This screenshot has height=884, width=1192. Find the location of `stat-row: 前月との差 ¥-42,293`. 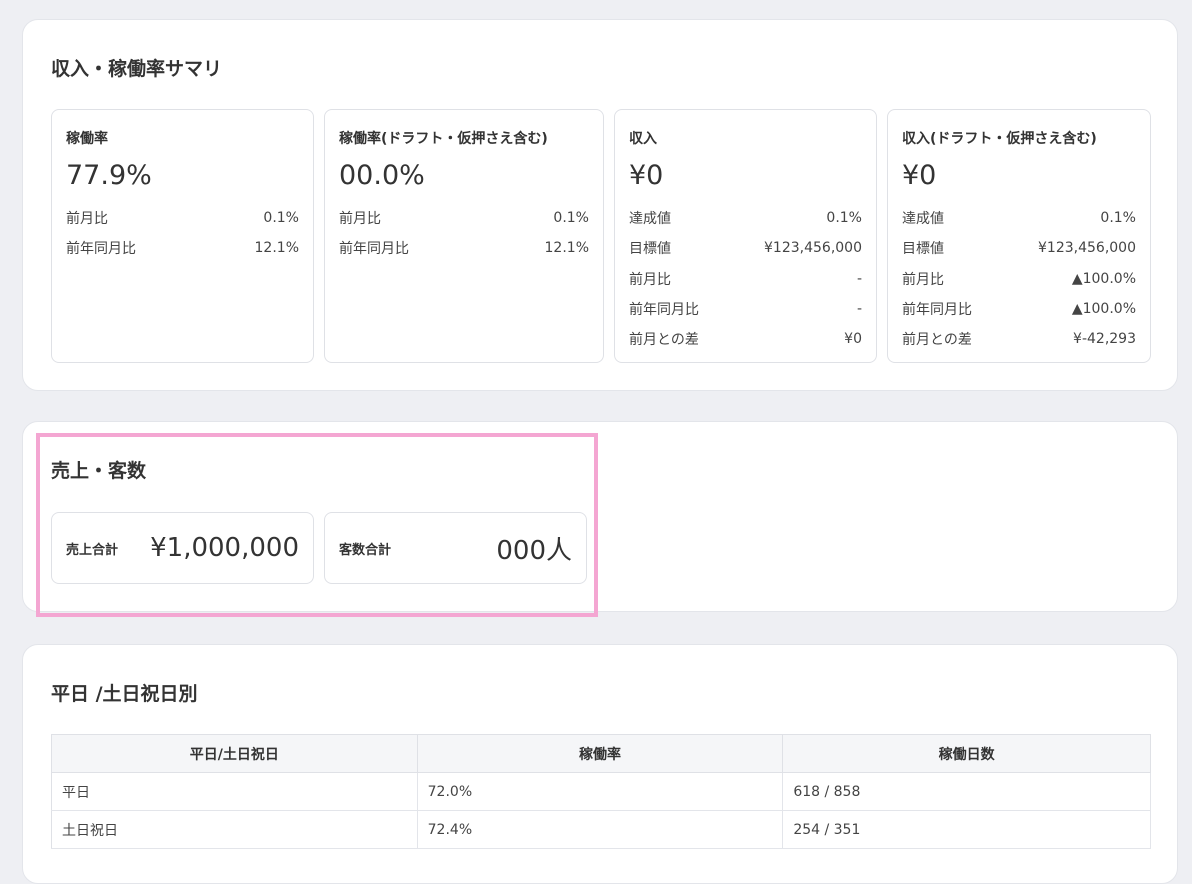

stat-row: 前月との差 ¥-42,293 is located at coordinates (1019, 339).